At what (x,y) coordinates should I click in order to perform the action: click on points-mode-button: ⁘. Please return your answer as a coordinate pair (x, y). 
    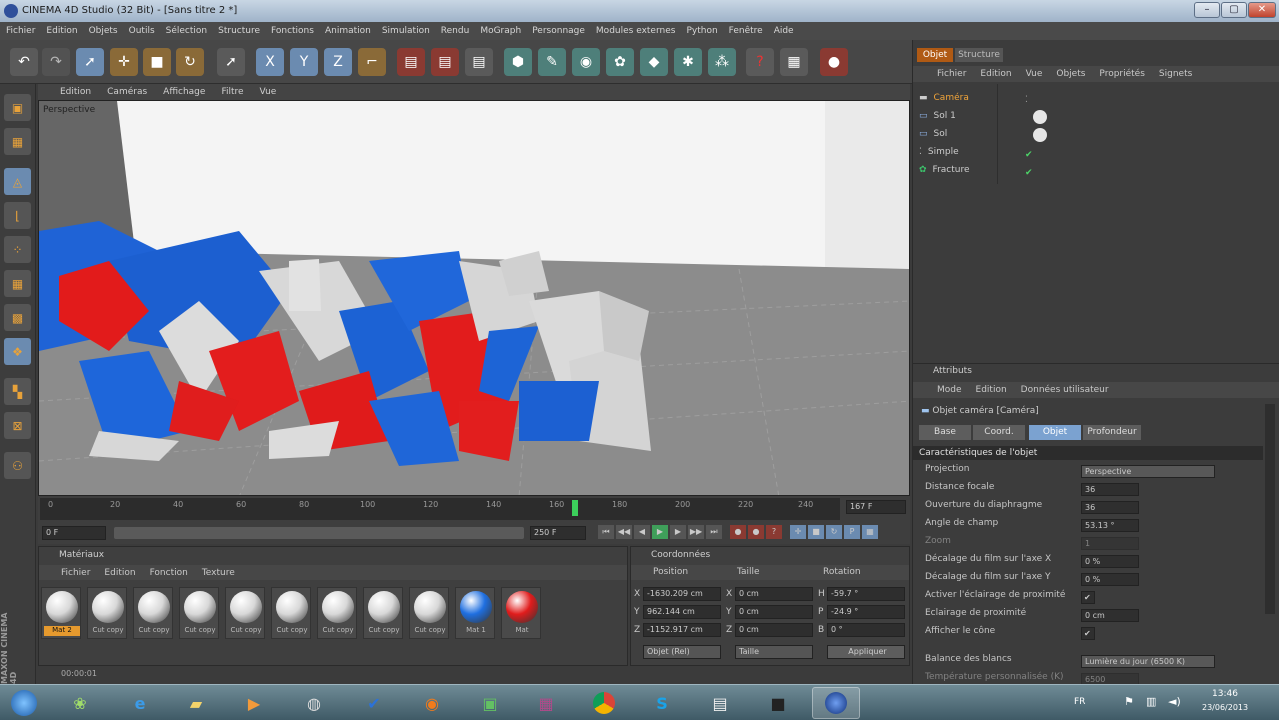
    Looking at the image, I should click on (17, 249).